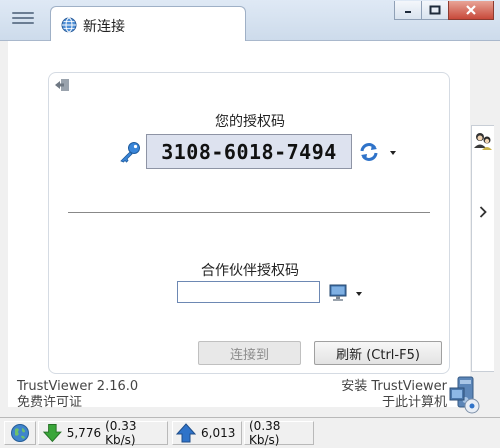 Image resolution: width=500 pixels, height=448 pixels. Describe the element at coordinates (104, 27) in the screenshot. I see `tab-label: 新连接` at that location.